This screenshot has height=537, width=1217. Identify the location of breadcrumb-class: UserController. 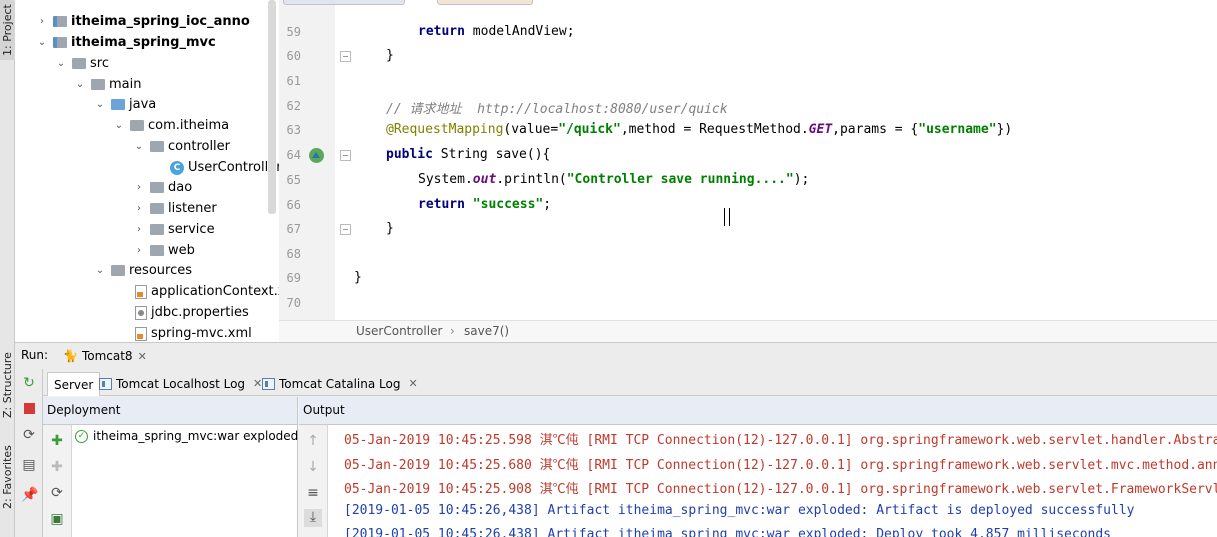
(399, 331).